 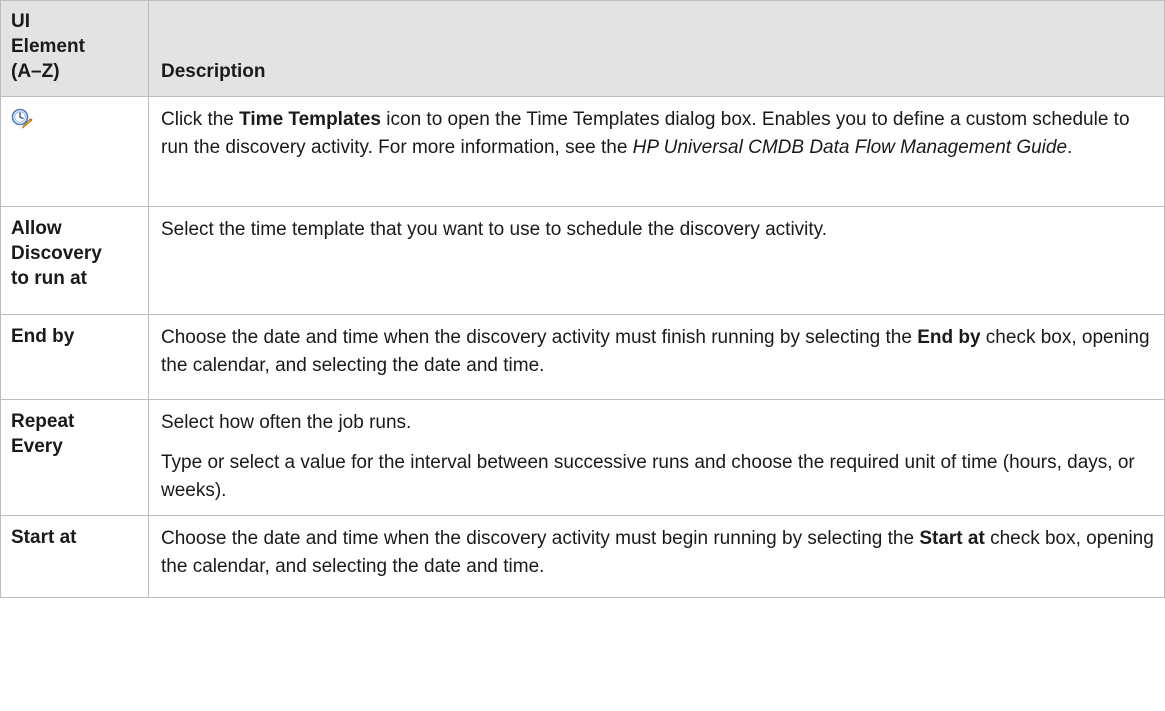 What do you see at coordinates (74, 556) in the screenshot?
I see `ui-element-cell: Start at` at bounding box center [74, 556].